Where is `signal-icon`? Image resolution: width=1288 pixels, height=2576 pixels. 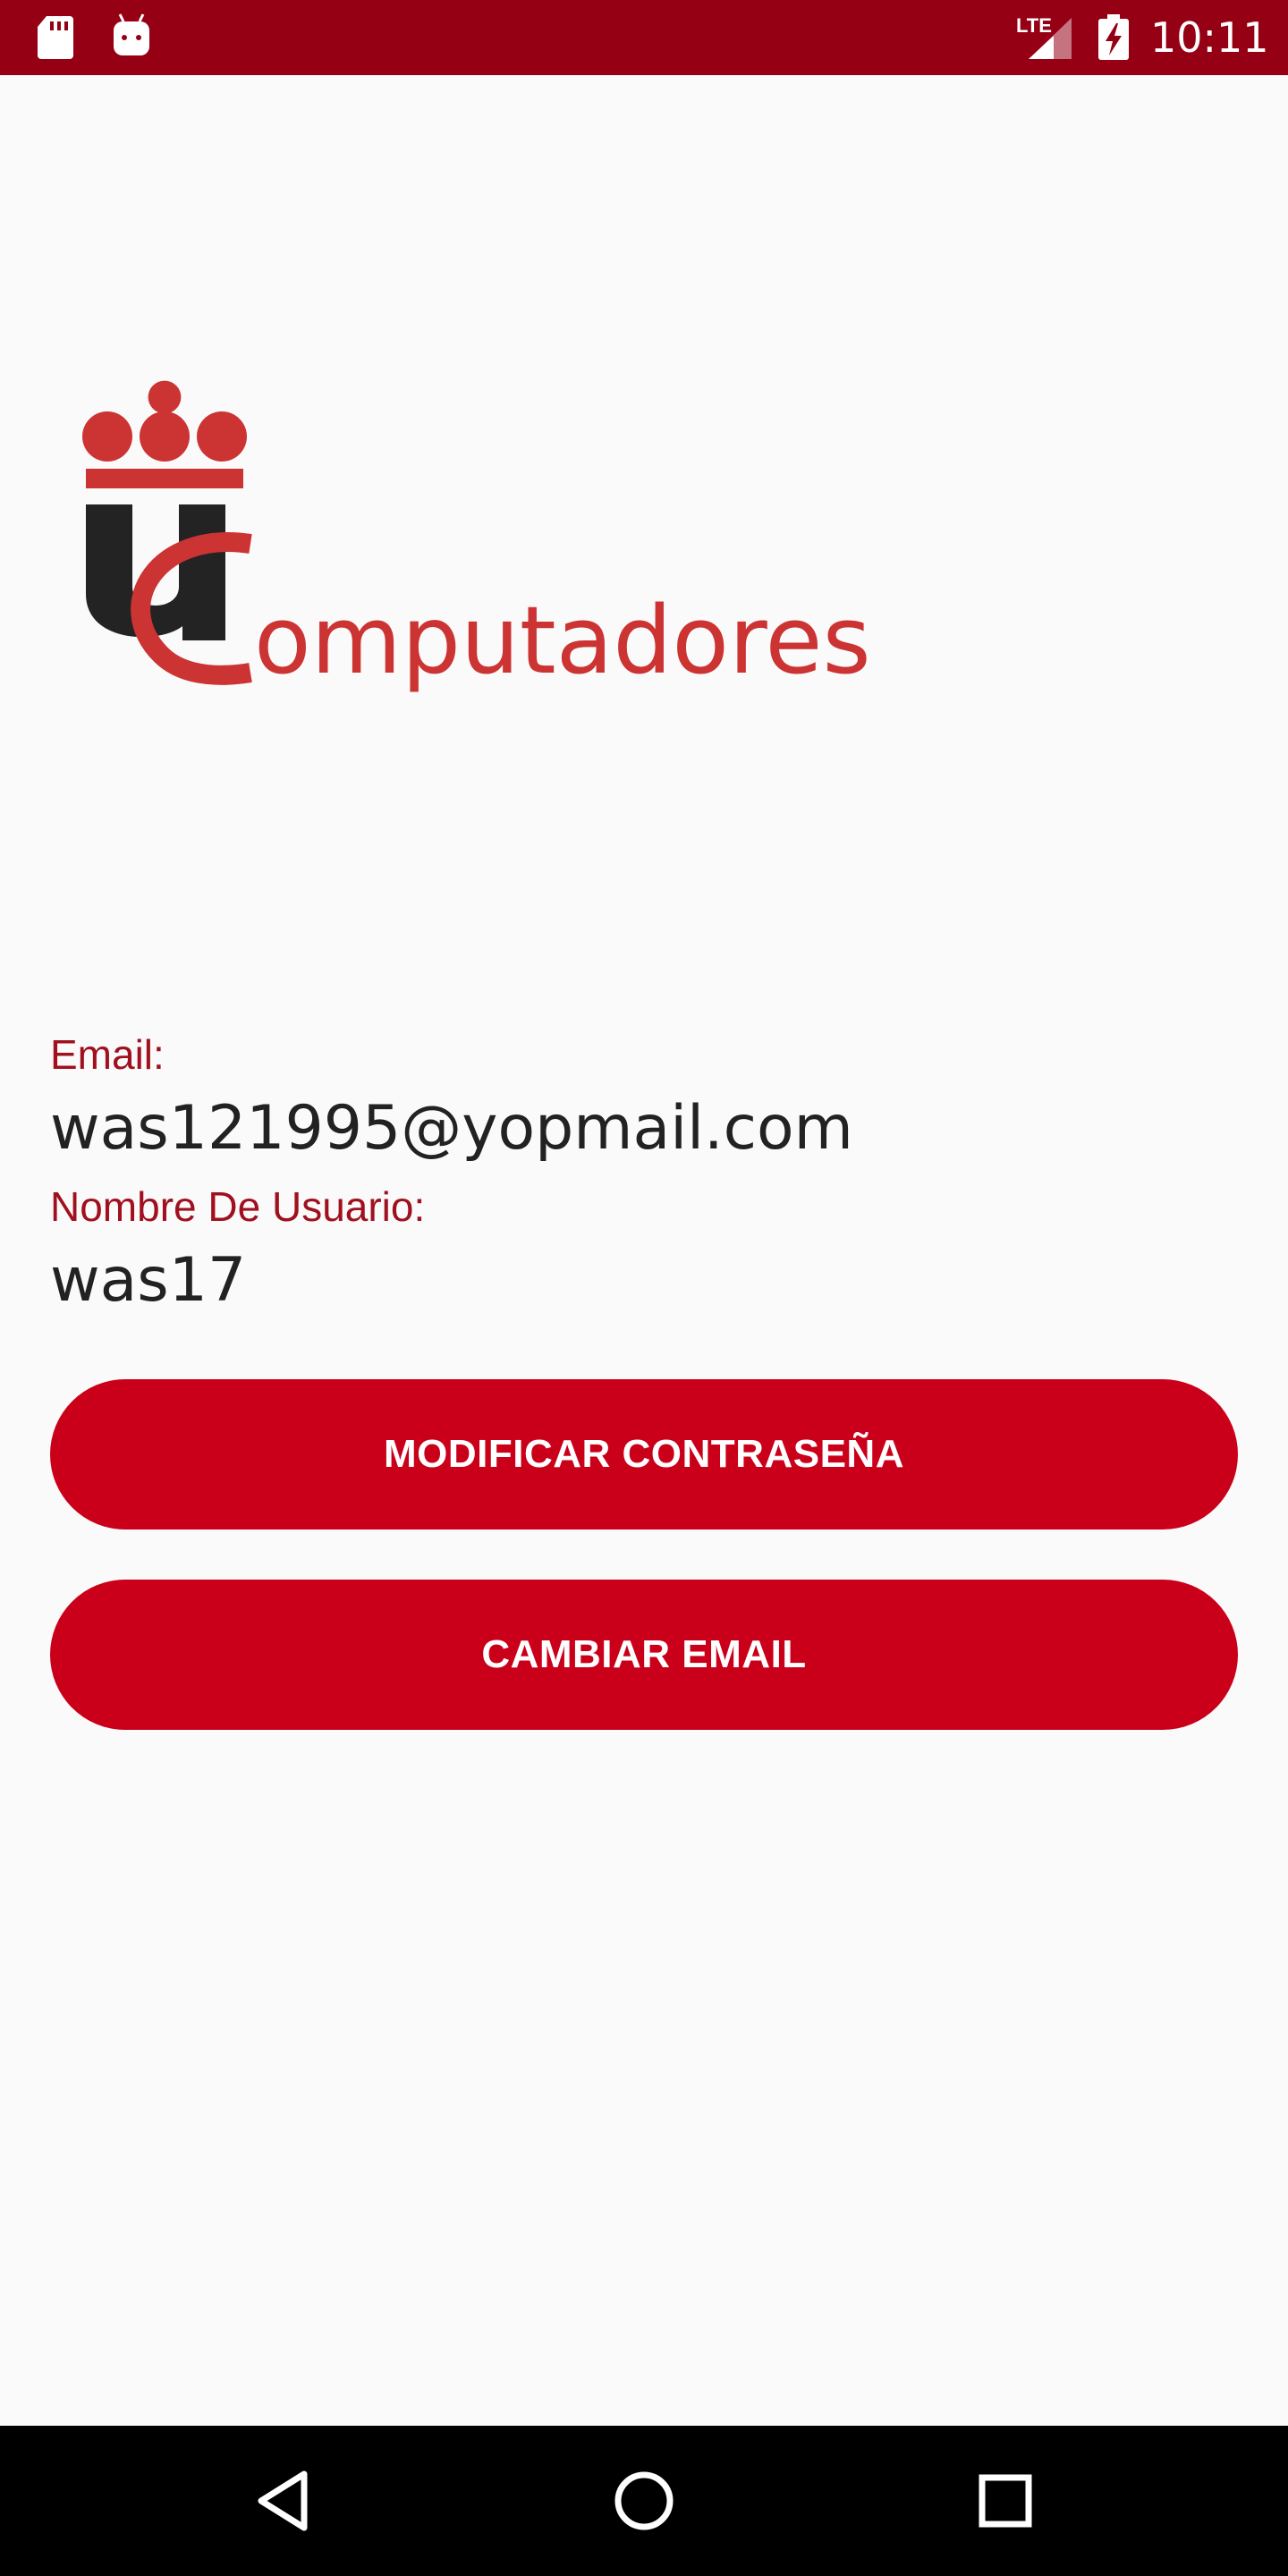
signal-icon is located at coordinates (1050, 41).